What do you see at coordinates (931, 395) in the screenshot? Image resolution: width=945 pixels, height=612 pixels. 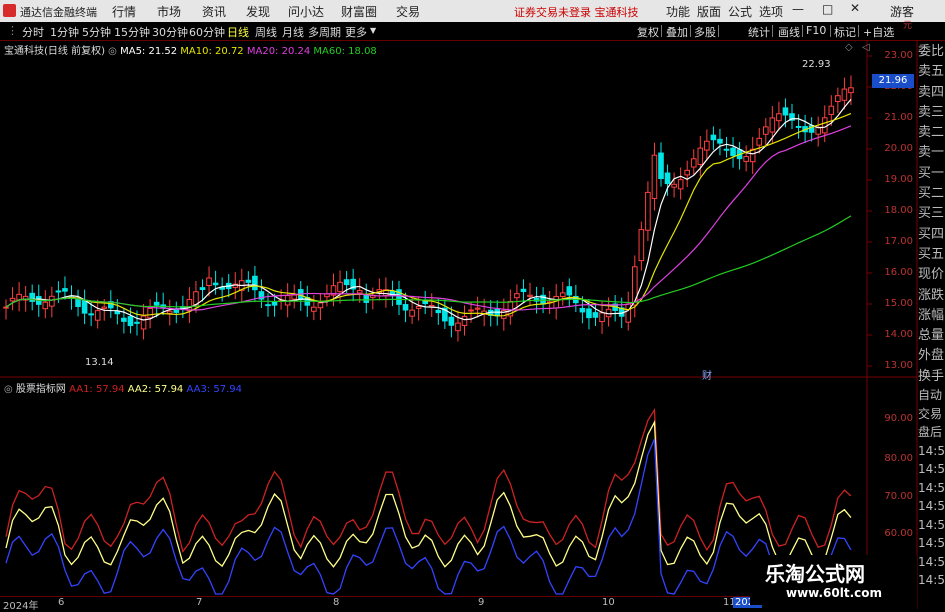 I see `trade-row: 自动` at bounding box center [931, 395].